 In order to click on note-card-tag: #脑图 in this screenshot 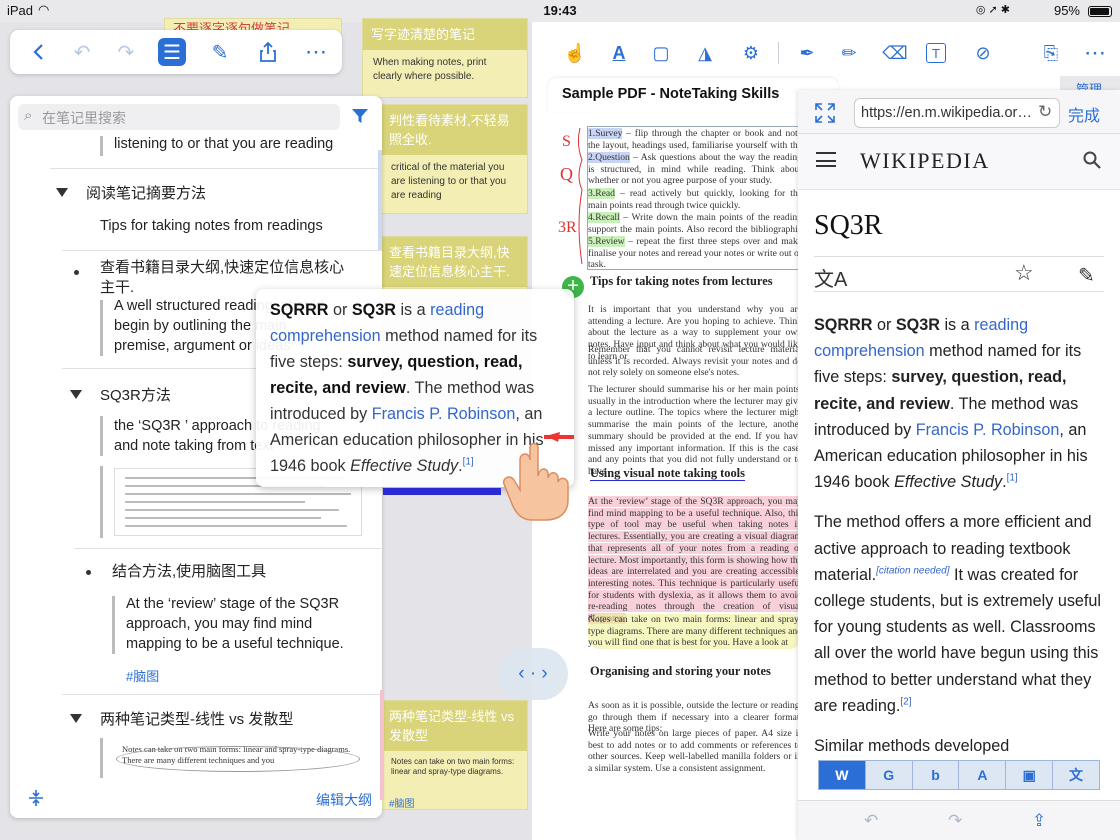, I will do `click(402, 802)`.